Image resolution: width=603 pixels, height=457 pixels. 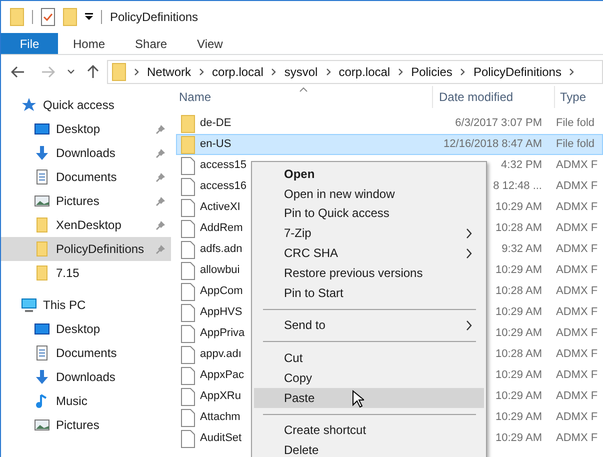 What do you see at coordinates (220, 270) in the screenshot?
I see `file-name: allowbui` at bounding box center [220, 270].